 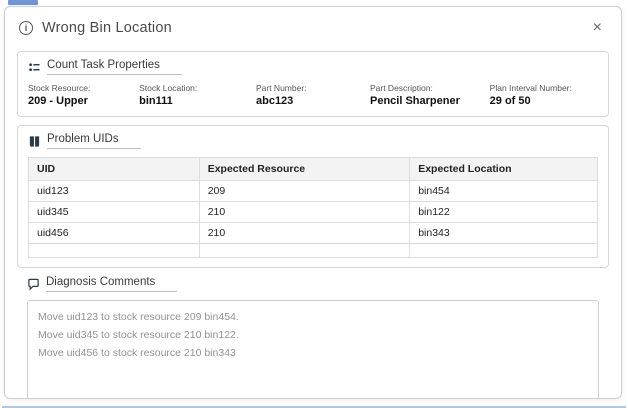 I want to click on dialog-header: i Wrong Bin Location ×, so click(x=313, y=25).